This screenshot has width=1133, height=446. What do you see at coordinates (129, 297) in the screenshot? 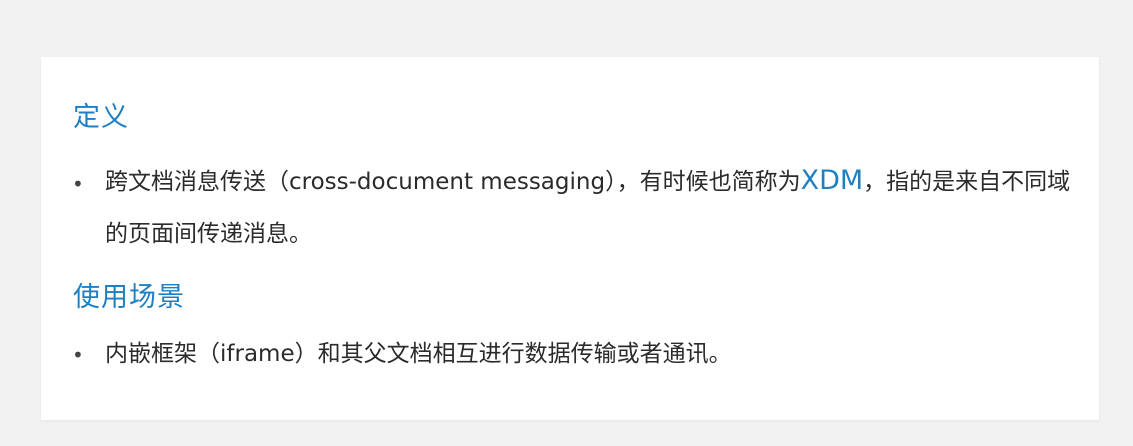
I see `usage-heading: 使用场景` at bounding box center [129, 297].